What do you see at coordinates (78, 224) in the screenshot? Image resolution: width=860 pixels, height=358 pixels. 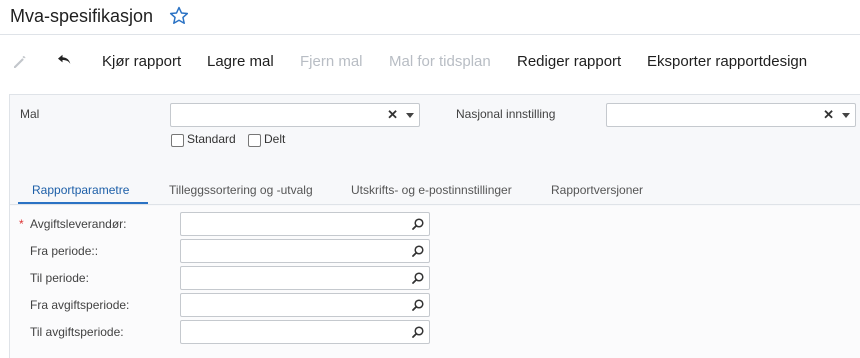 I see `param-label: Avgiftsleverandør:` at bounding box center [78, 224].